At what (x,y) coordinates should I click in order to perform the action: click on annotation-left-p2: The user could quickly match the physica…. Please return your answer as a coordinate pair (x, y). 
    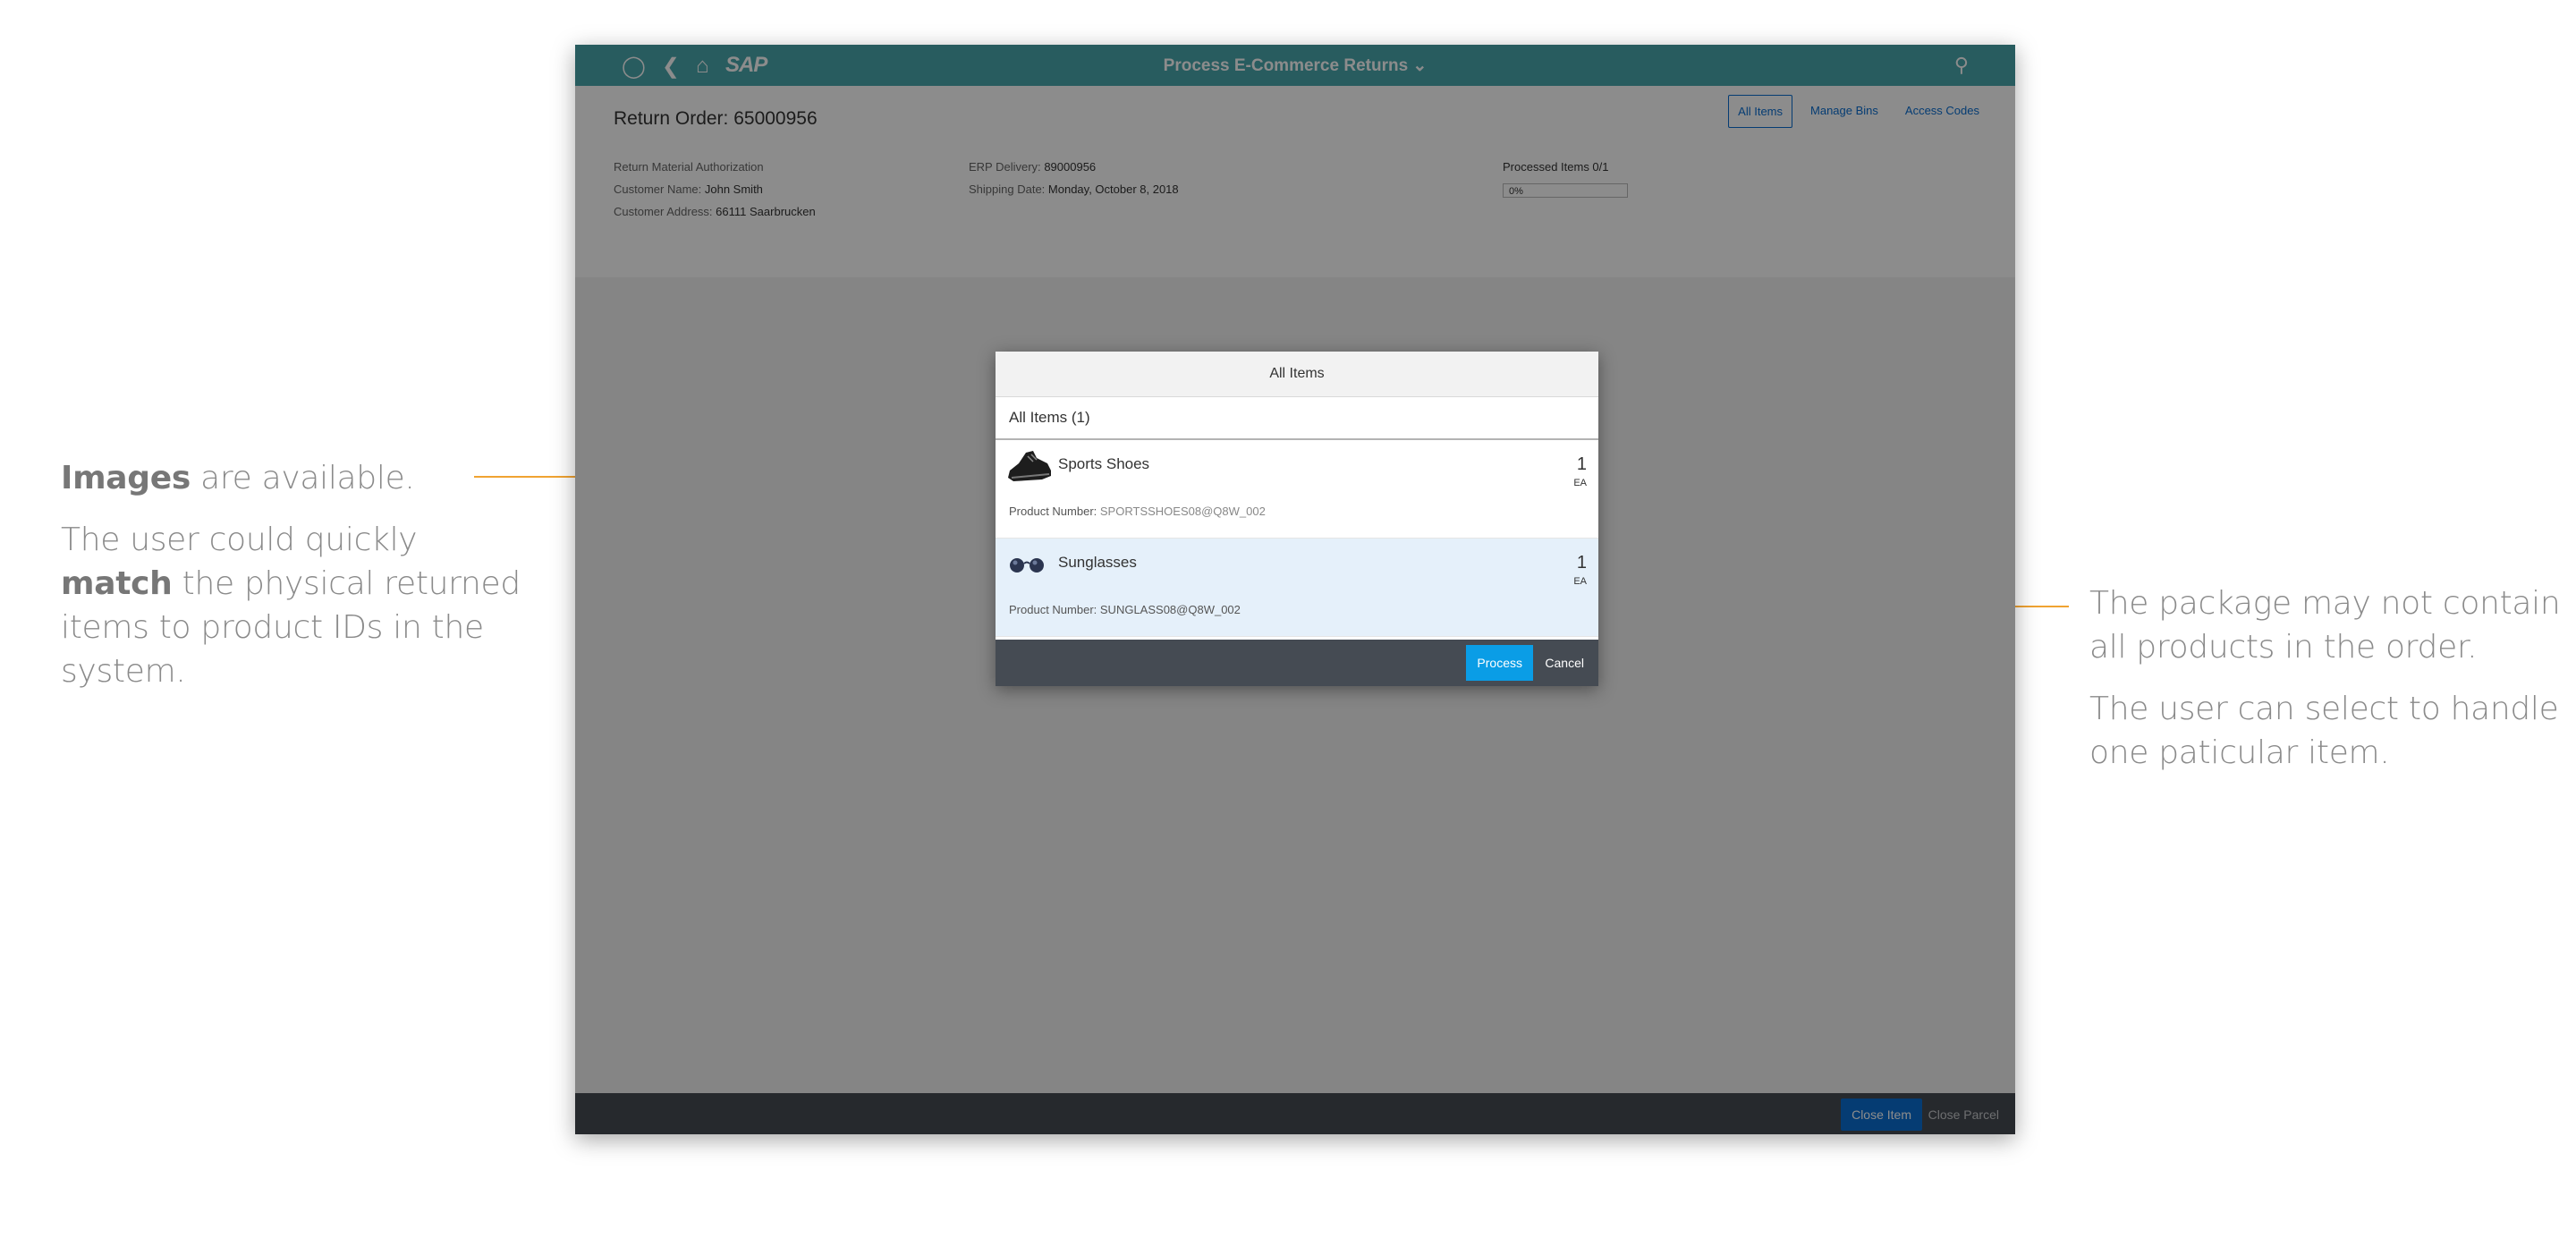
    Looking at the image, I should click on (293, 605).